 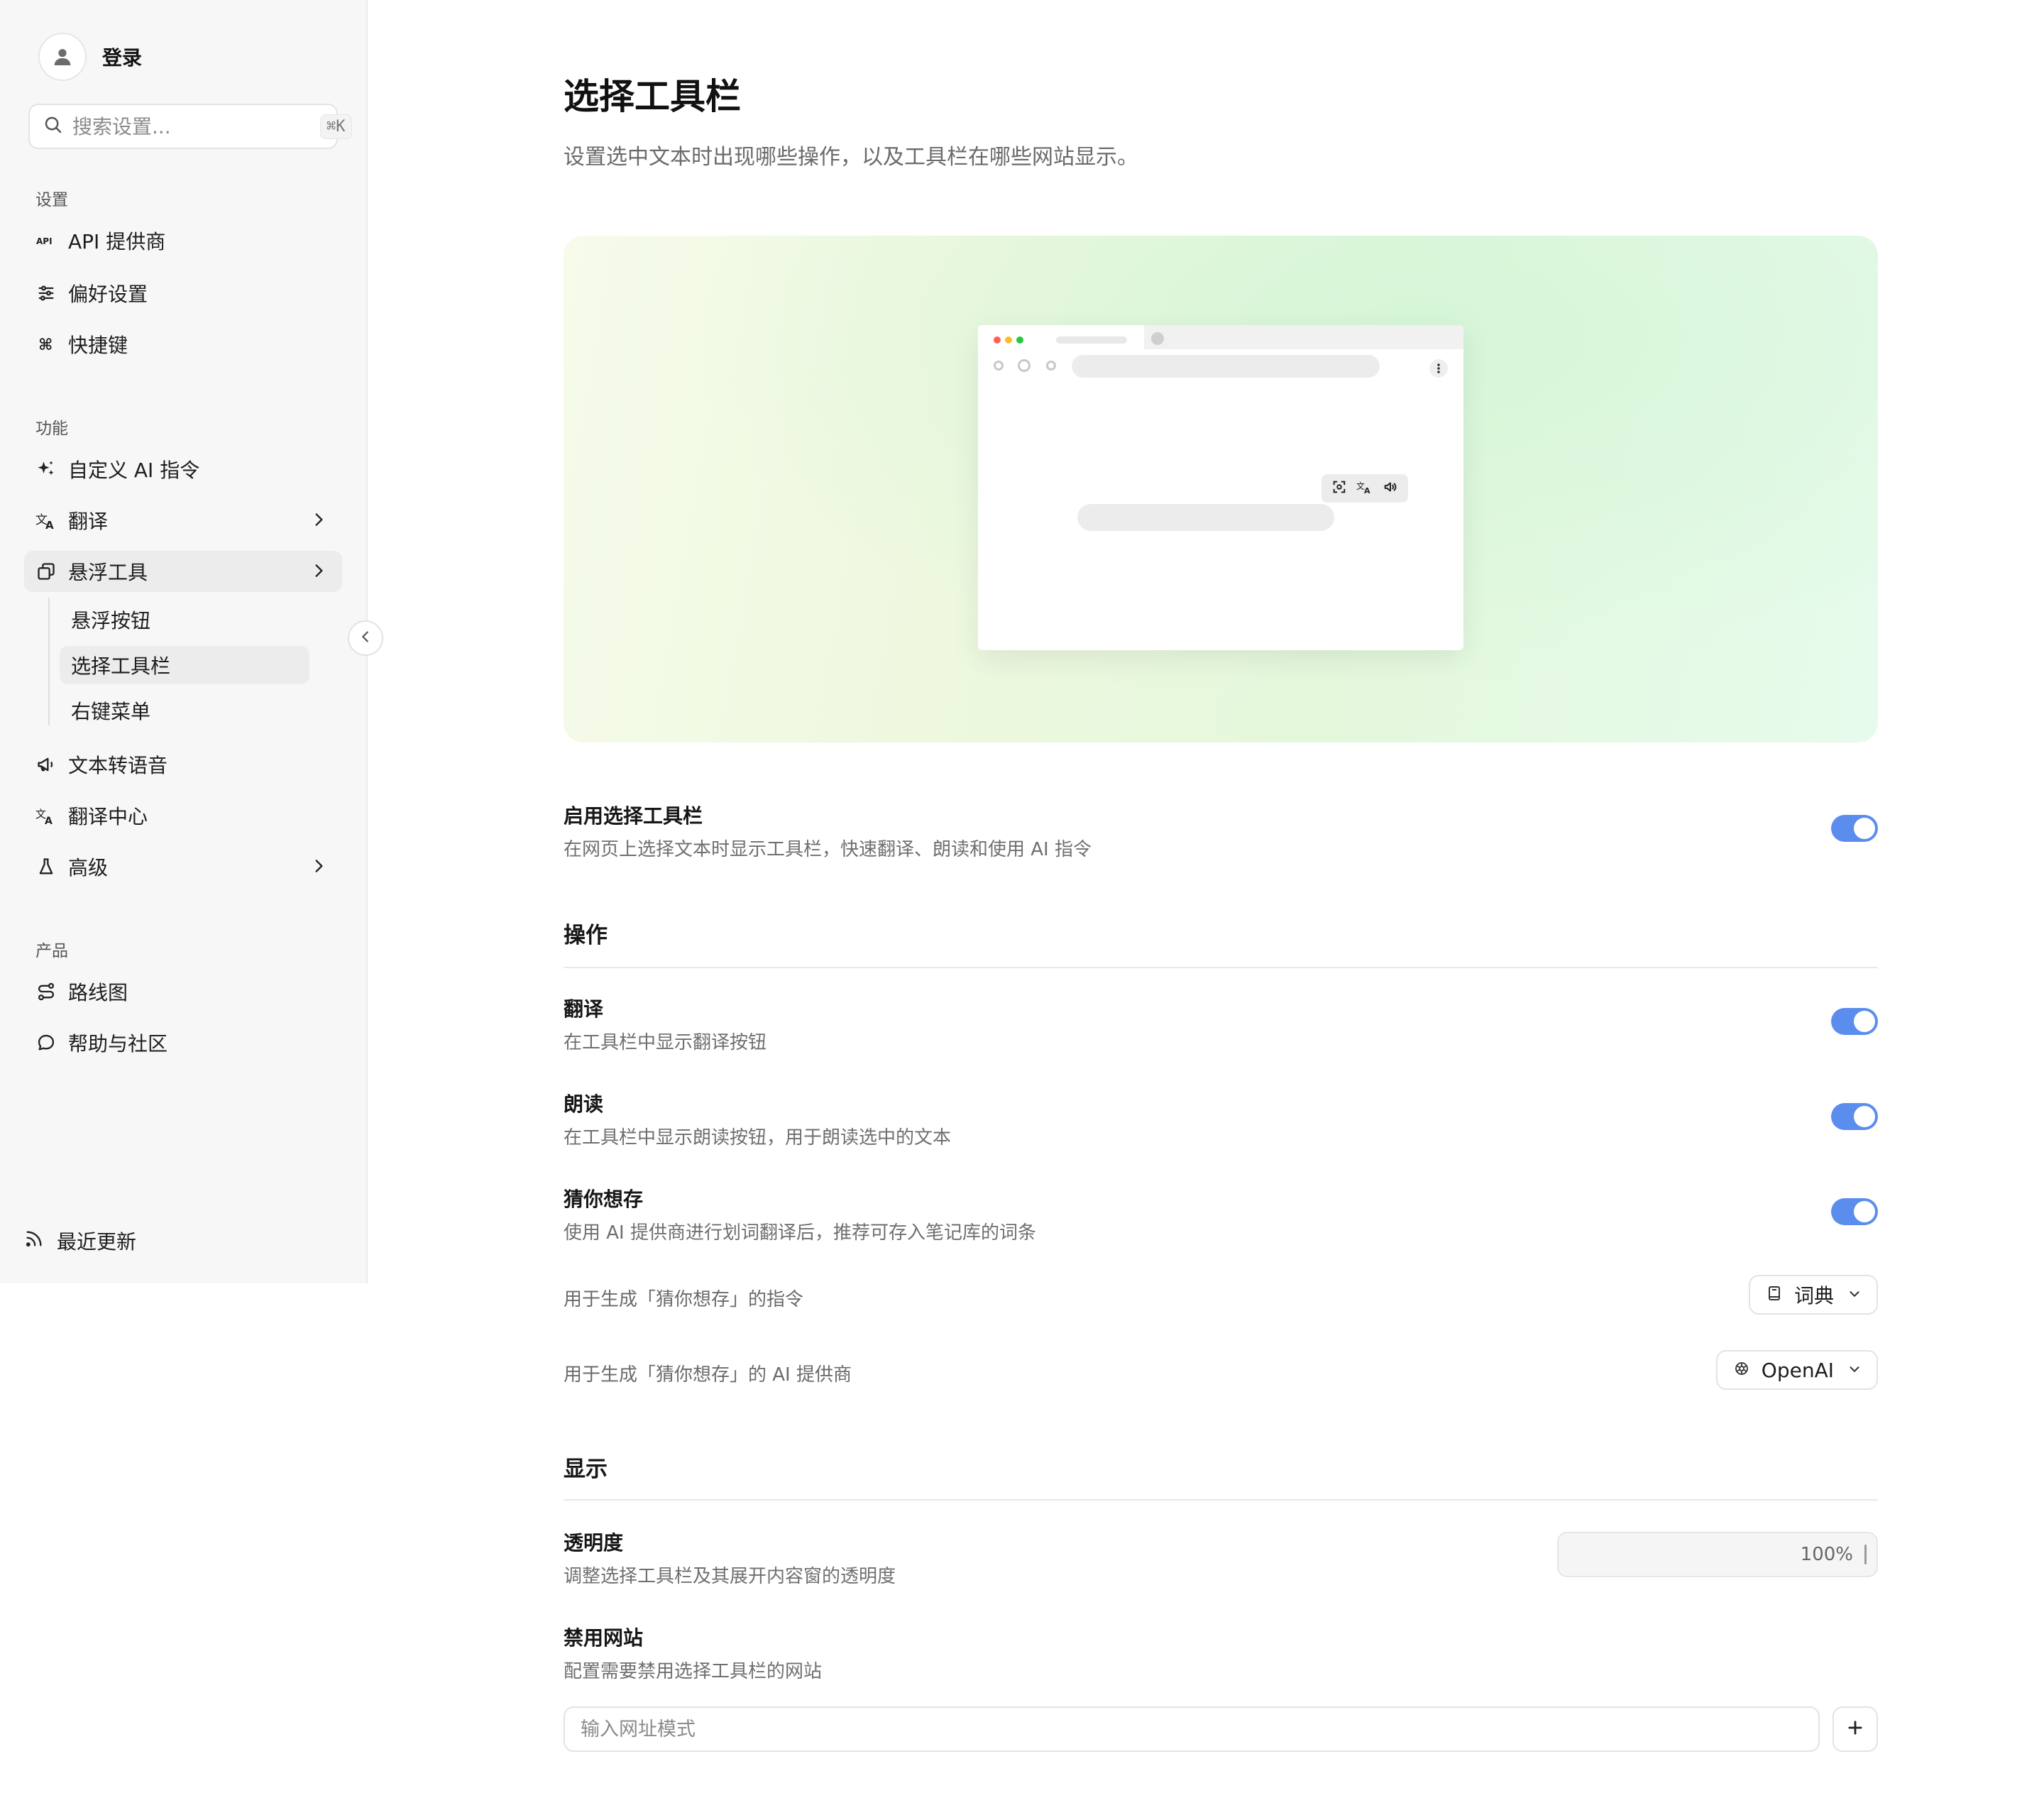 What do you see at coordinates (1865, 1554) in the screenshot?
I see `opacity-slider-handle` at bounding box center [1865, 1554].